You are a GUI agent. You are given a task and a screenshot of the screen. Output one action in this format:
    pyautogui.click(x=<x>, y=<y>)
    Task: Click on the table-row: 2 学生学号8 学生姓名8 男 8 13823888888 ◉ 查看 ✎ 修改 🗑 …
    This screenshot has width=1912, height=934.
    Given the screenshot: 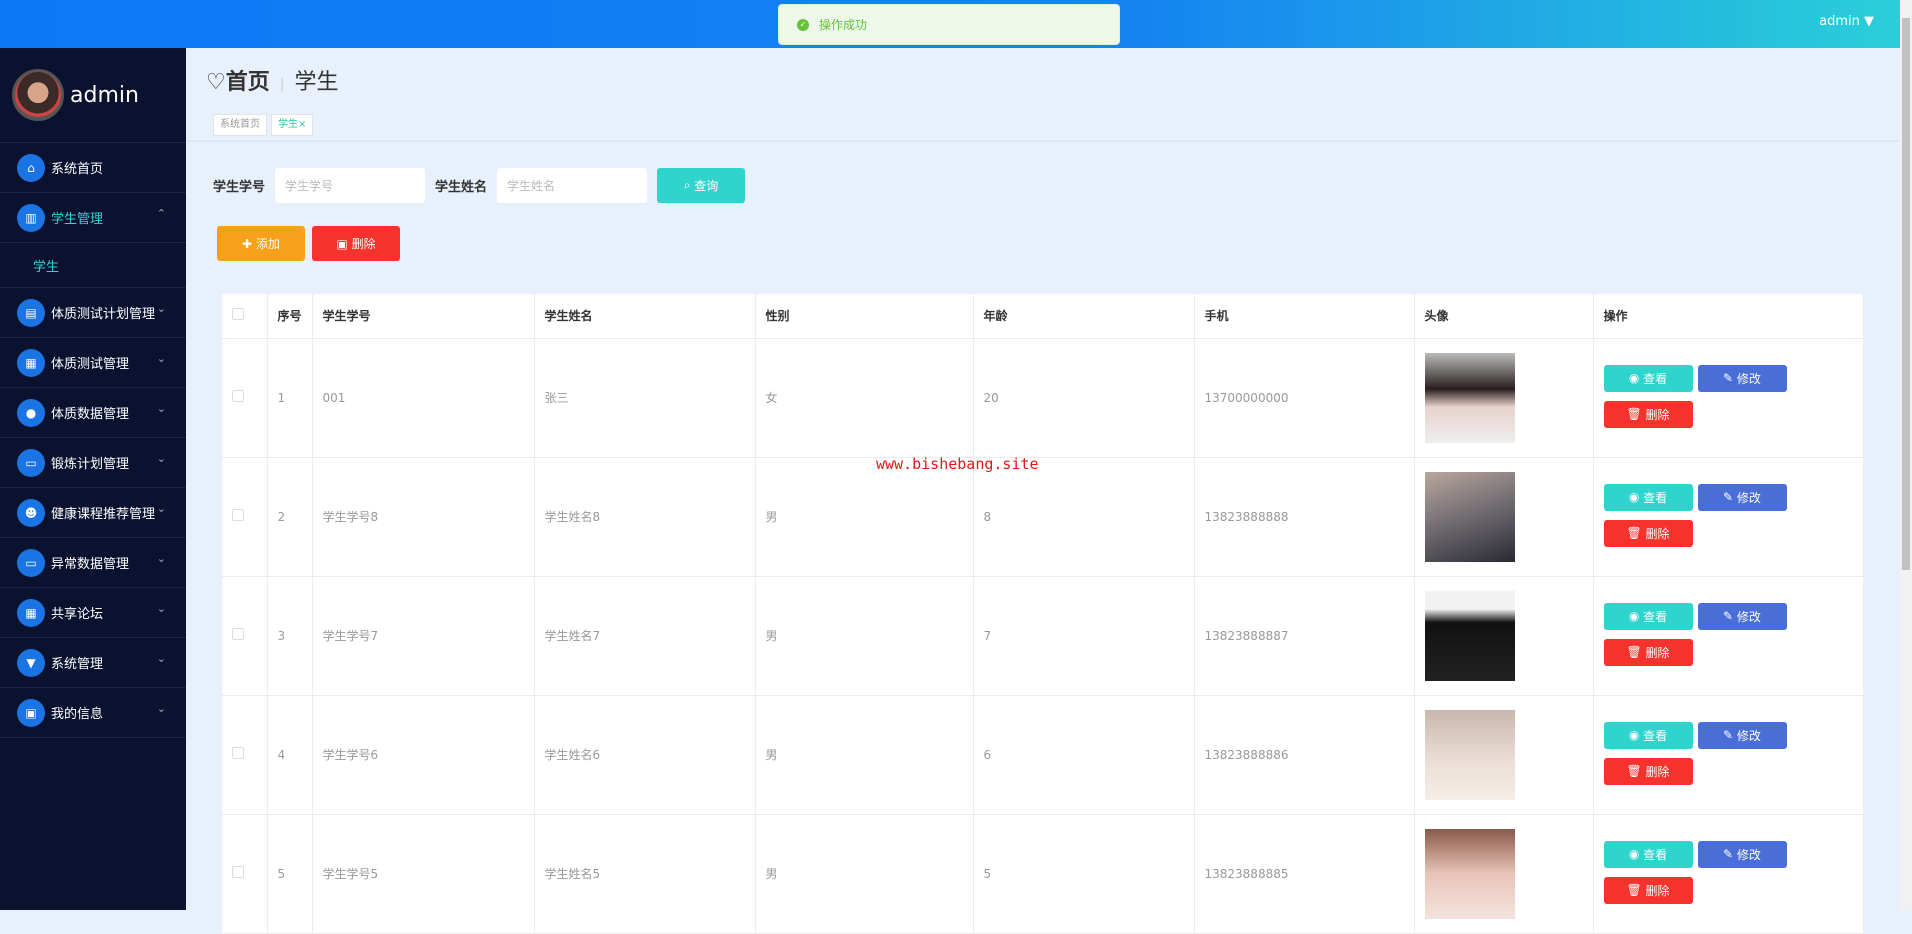 What is the action you would take?
    pyautogui.click(x=1043, y=517)
    